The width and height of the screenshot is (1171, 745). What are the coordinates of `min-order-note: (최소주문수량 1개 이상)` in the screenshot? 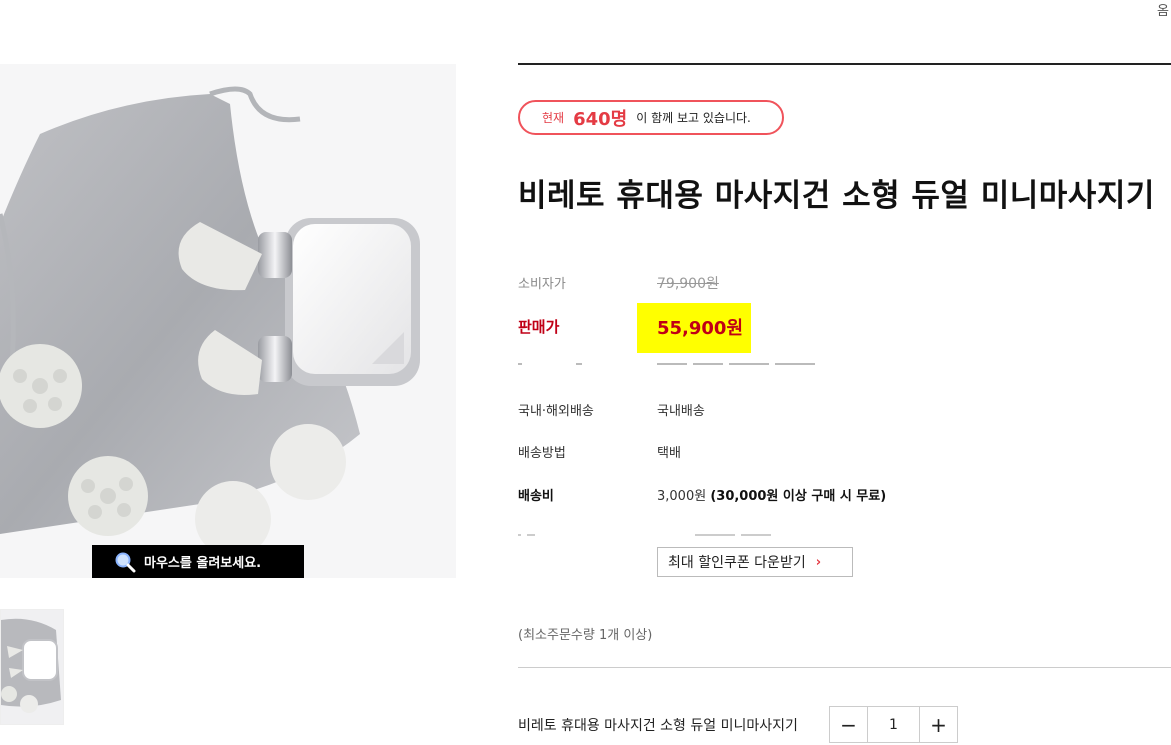 It's located at (585, 635).